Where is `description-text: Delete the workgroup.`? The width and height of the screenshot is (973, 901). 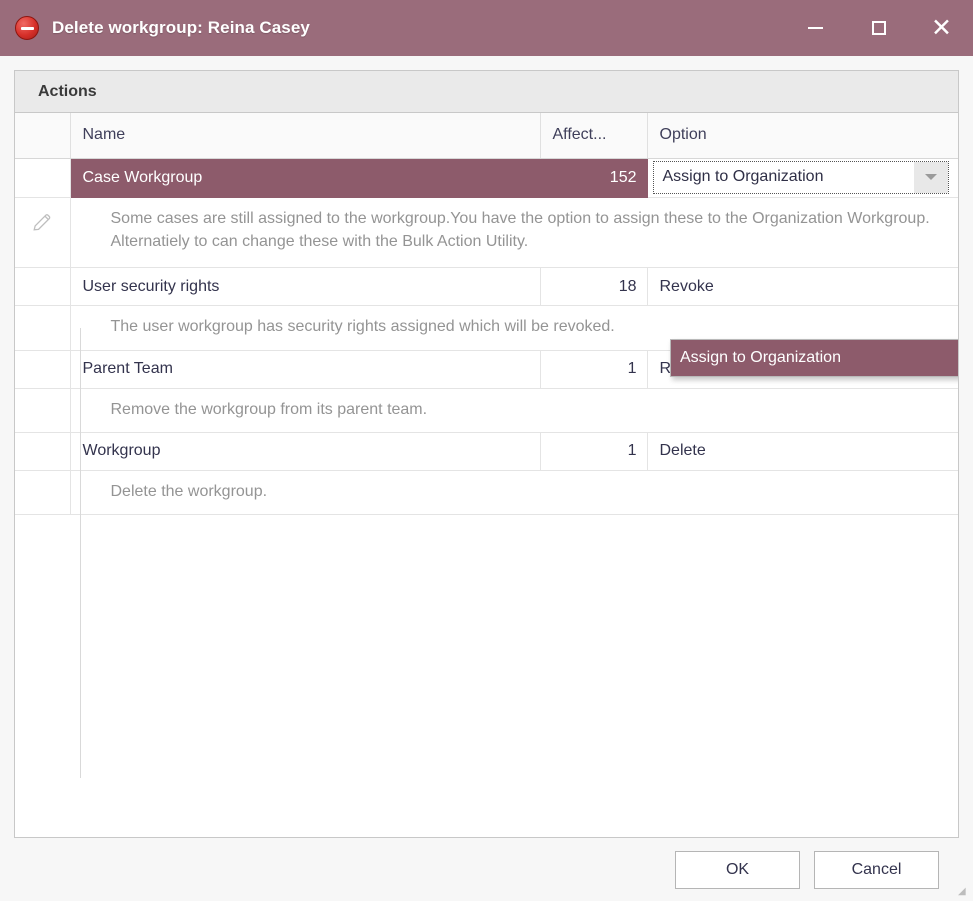 description-text: Delete the workgroup. is located at coordinates (514, 493).